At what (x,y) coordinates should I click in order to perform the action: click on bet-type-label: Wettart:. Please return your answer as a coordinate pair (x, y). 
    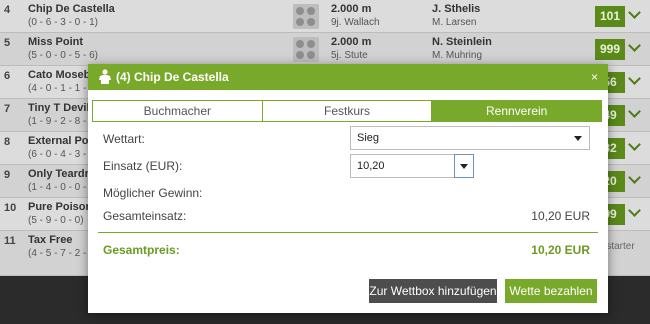
    Looking at the image, I should click on (124, 139).